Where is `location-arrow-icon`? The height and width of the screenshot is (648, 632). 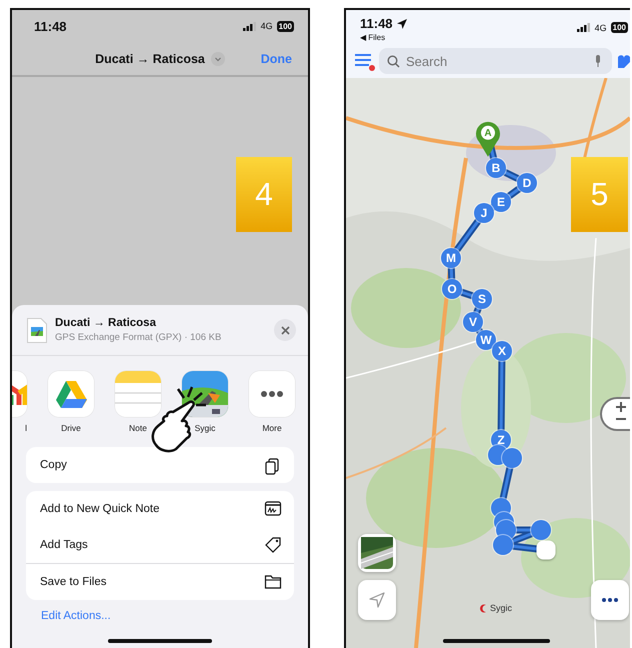 location-arrow-icon is located at coordinates (401, 23).